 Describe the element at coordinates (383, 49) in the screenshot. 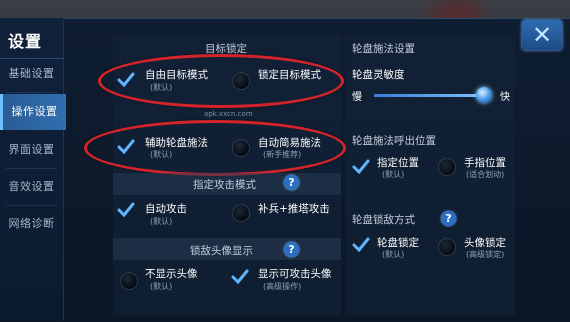

I see `wheel-settings-title: 轮盘施法设置` at that location.